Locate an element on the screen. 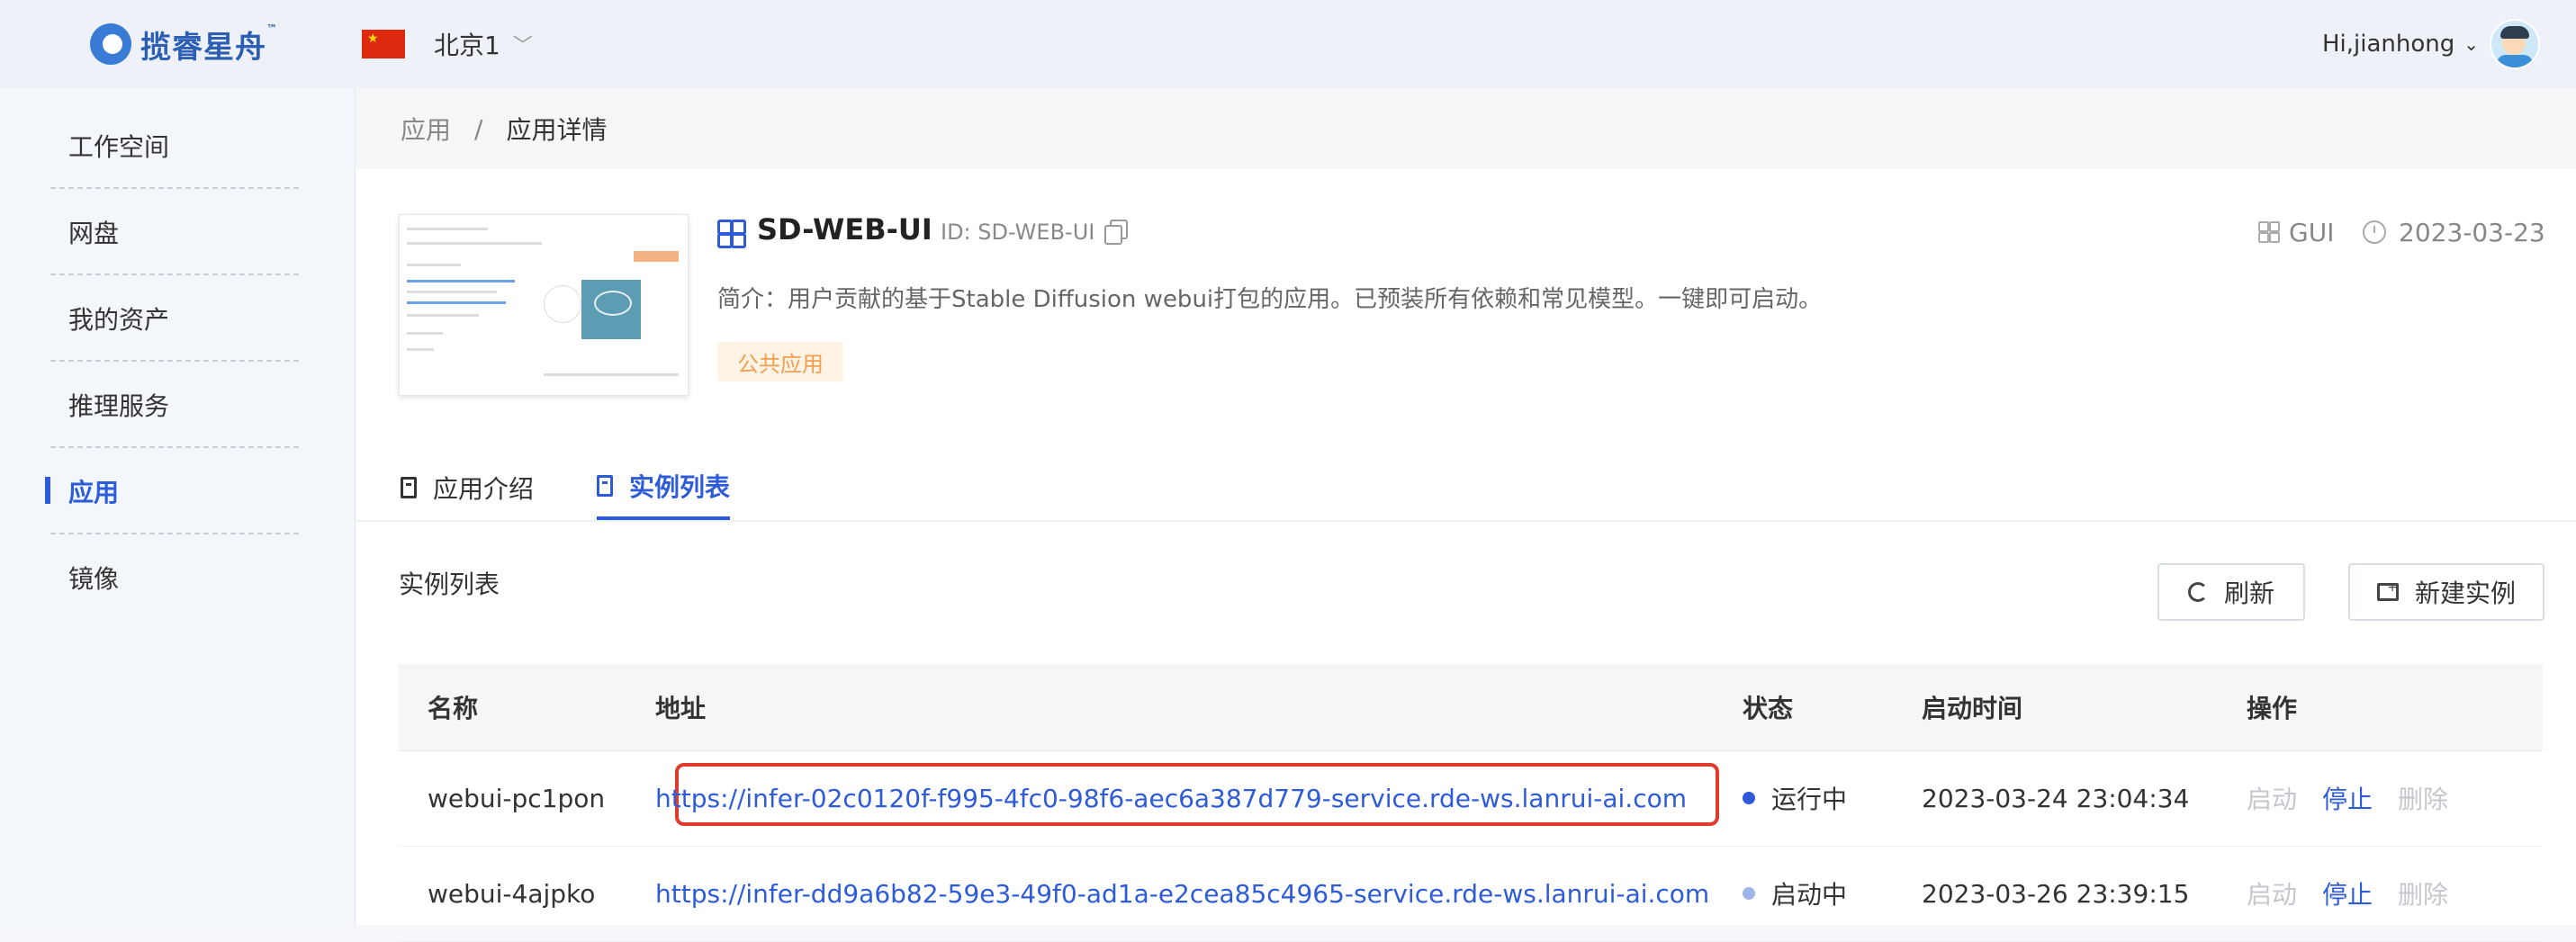  instance-list-title: 实例列表 is located at coordinates (449, 585).